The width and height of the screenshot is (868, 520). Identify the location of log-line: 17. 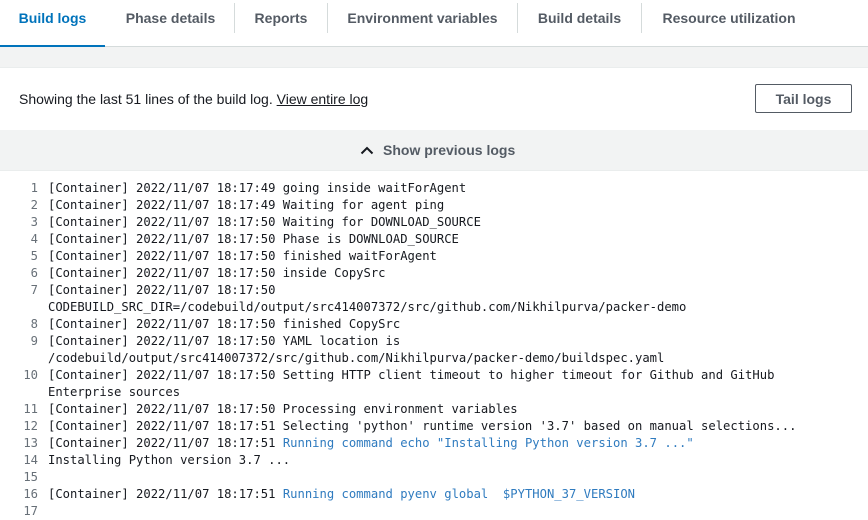
(434, 511).